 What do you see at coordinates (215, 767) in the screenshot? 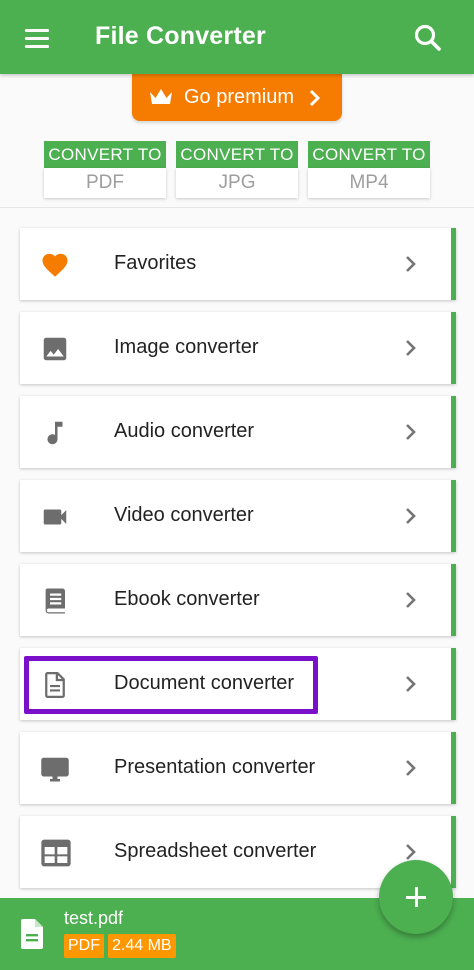
I see `menu-item-label: Presentation converter` at bounding box center [215, 767].